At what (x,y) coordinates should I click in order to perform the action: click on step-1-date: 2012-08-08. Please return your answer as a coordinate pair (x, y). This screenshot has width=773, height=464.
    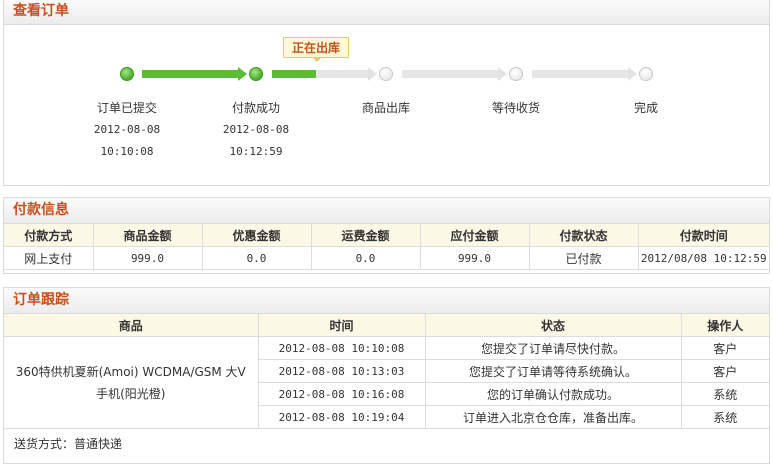
    Looking at the image, I should click on (127, 129).